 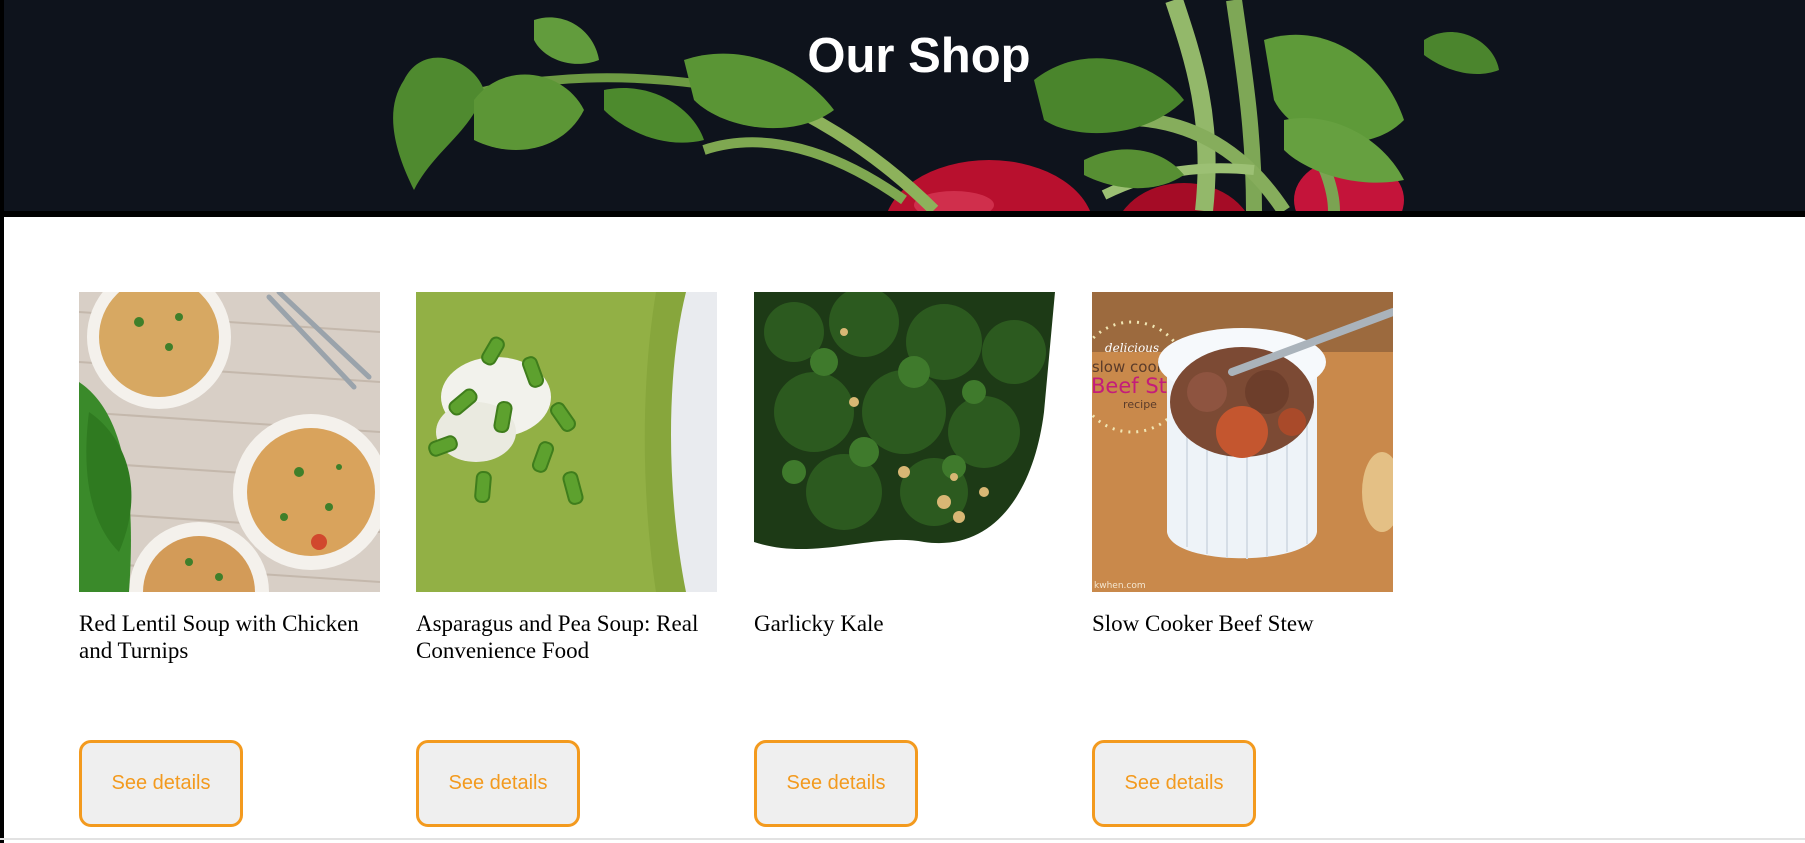 I want to click on product-image-garlicky-kale, so click(x=904, y=442).